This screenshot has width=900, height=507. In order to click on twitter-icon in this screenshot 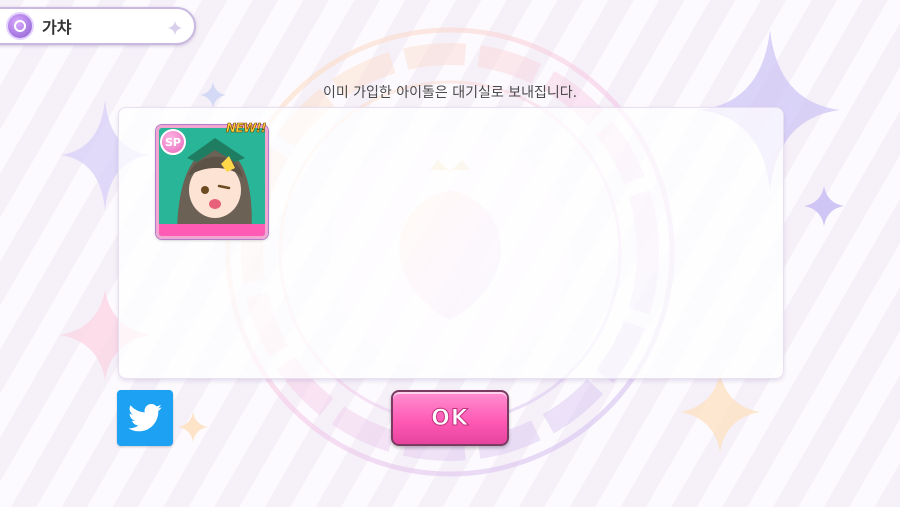, I will do `click(145, 418)`.